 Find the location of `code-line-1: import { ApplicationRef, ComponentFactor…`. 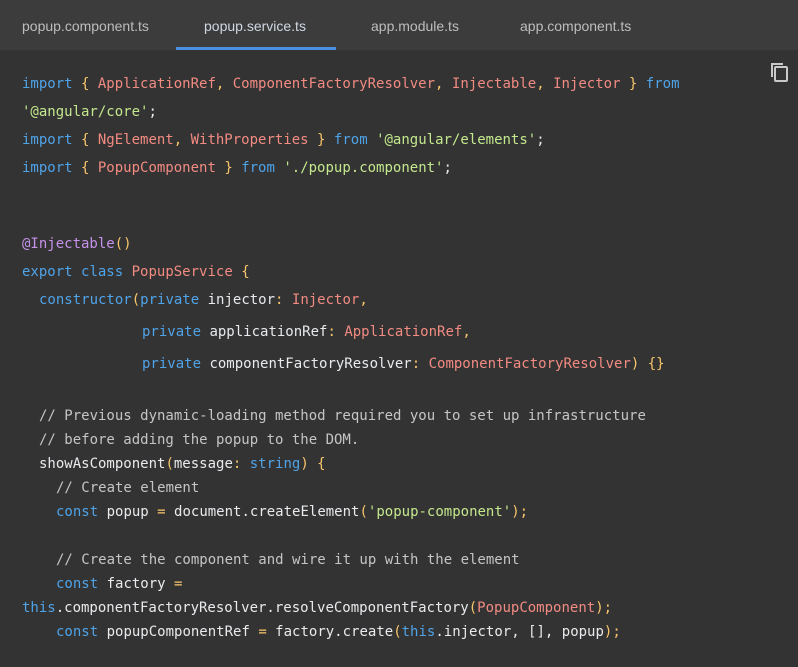

code-line-1: import { ApplicationRef, ComponentFactor… is located at coordinates (351, 84).